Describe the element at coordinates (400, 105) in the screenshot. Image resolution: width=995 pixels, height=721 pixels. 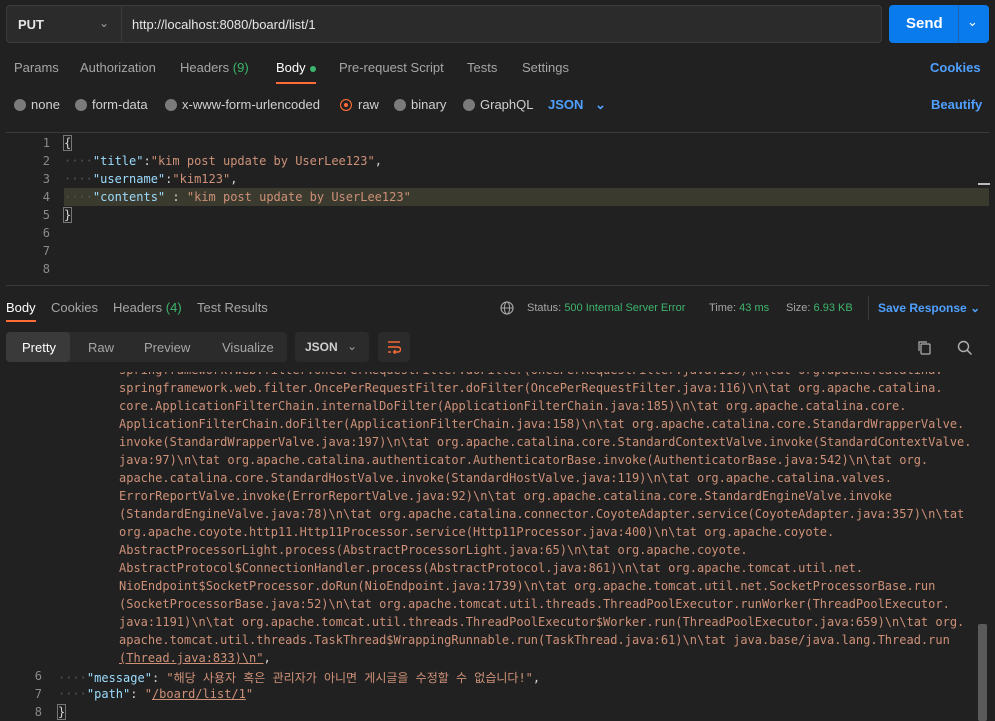
I see `radio-binary` at that location.